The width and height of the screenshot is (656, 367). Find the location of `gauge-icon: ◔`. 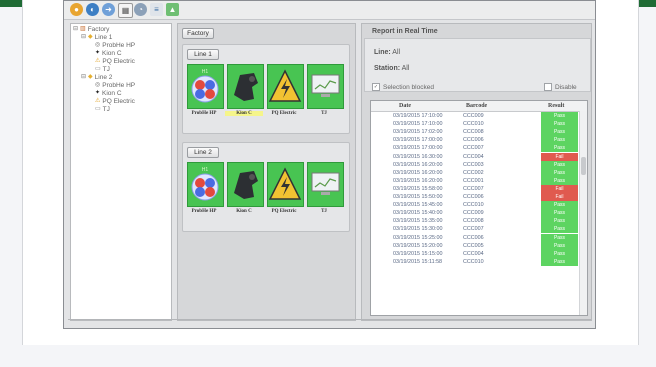

gauge-icon: ◔ is located at coordinates (140, 9).